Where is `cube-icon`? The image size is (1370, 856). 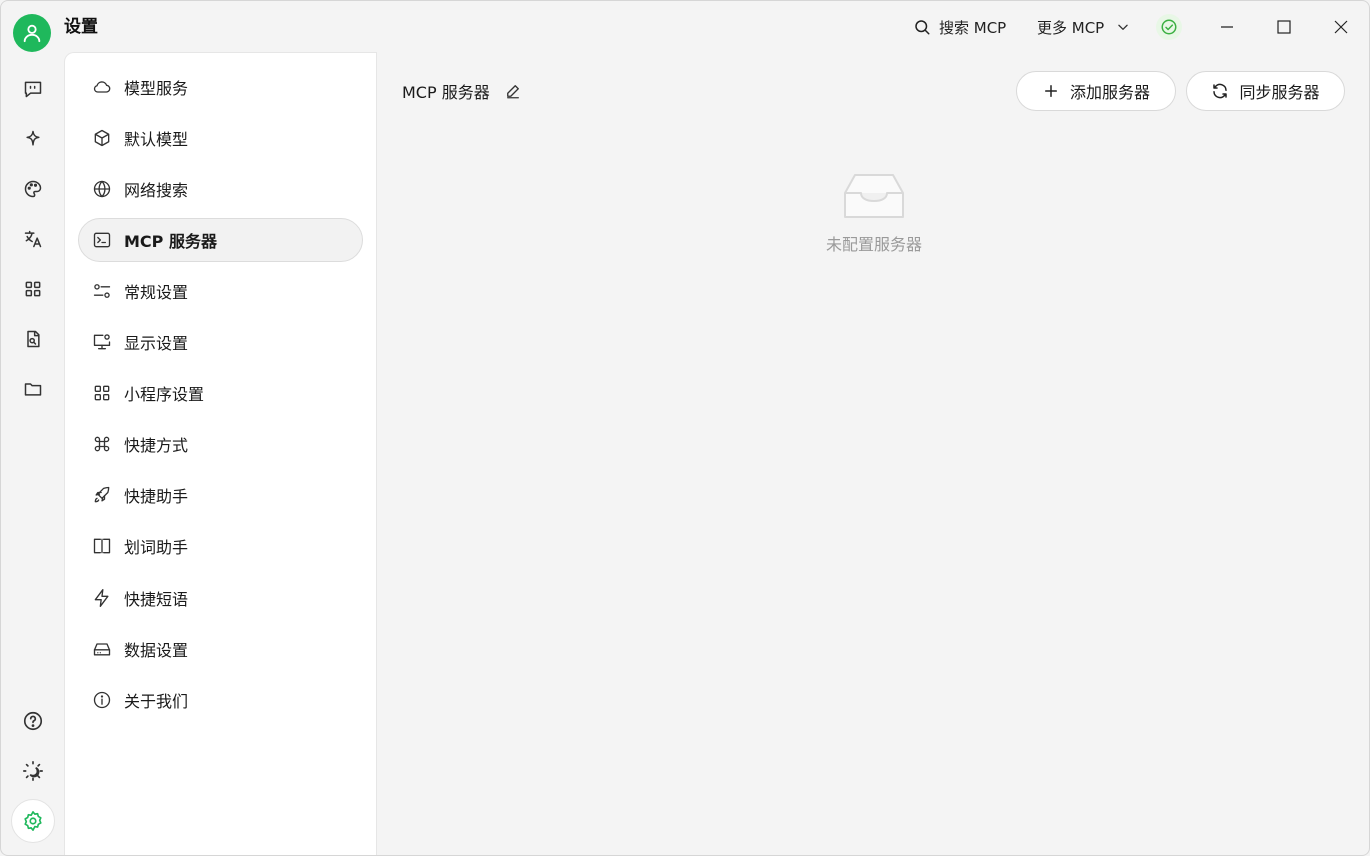 cube-icon is located at coordinates (102, 138).